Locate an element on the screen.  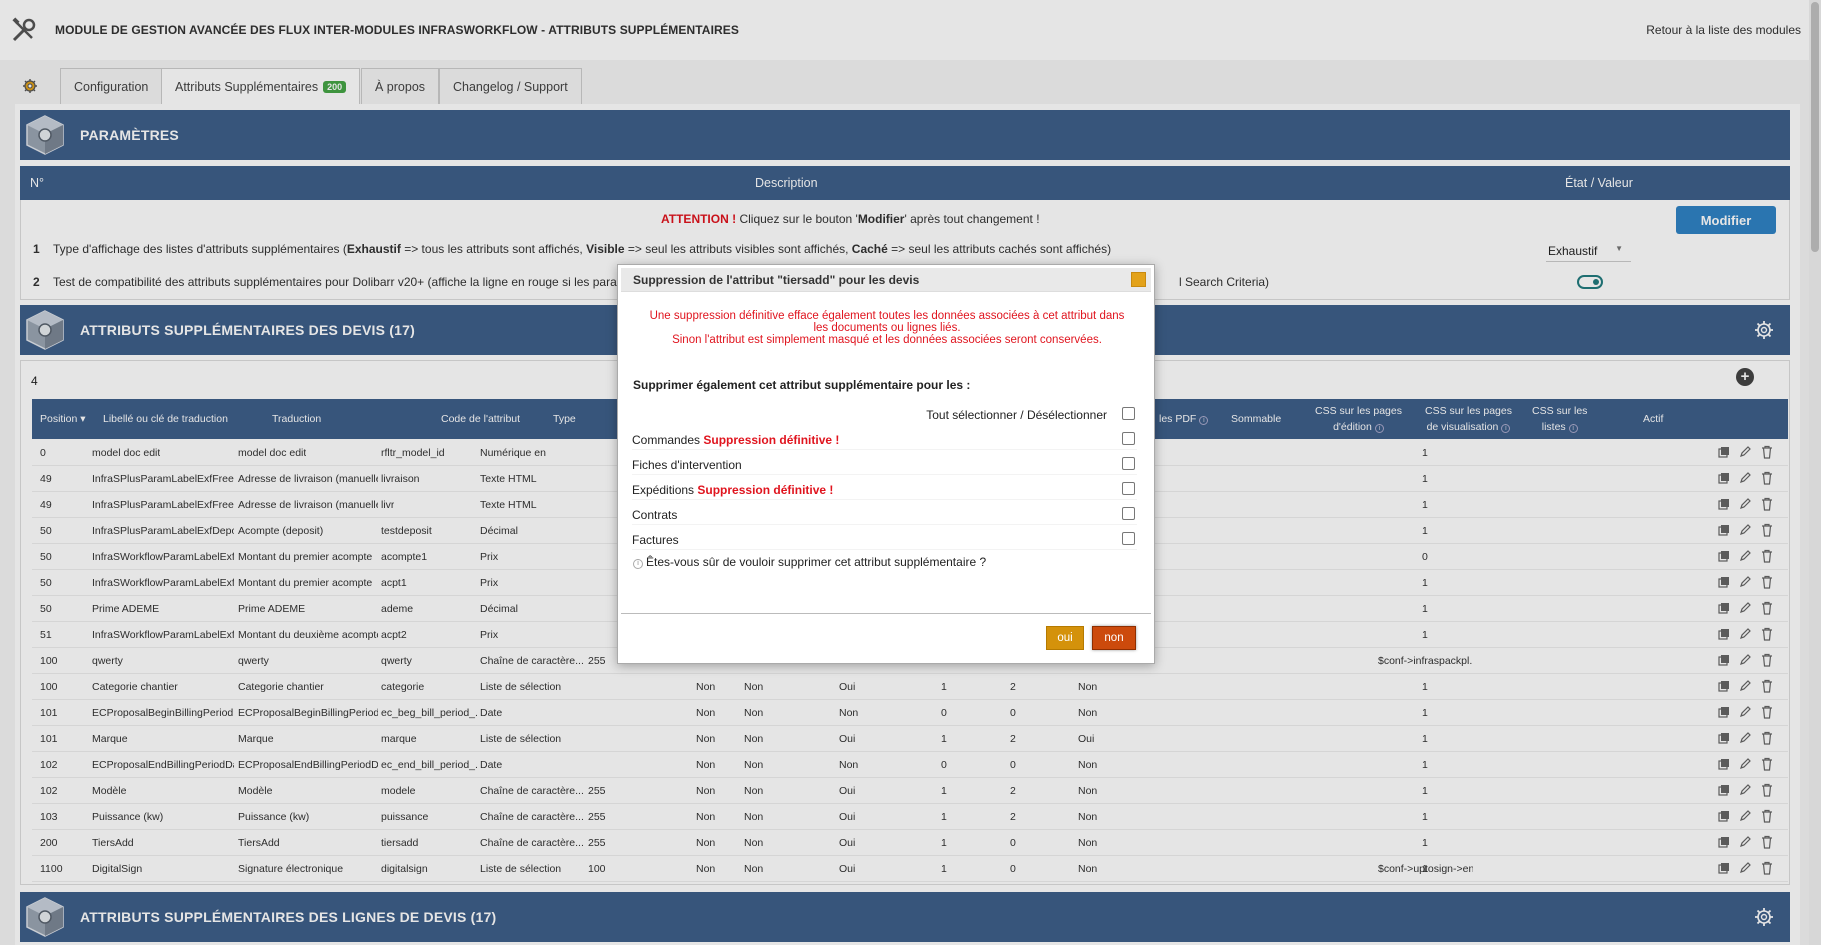
expeditions-checkbox is located at coordinates (1128, 488).